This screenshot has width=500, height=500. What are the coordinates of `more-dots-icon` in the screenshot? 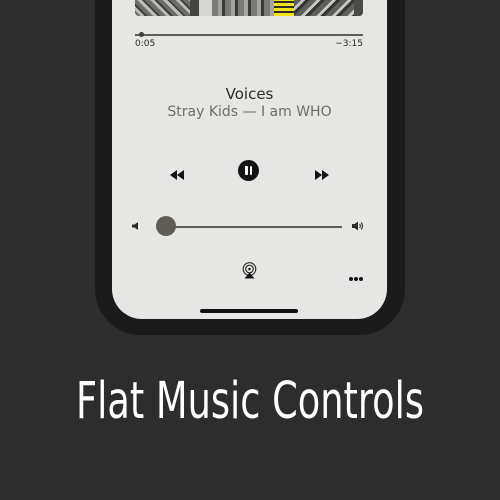 It's located at (356, 279).